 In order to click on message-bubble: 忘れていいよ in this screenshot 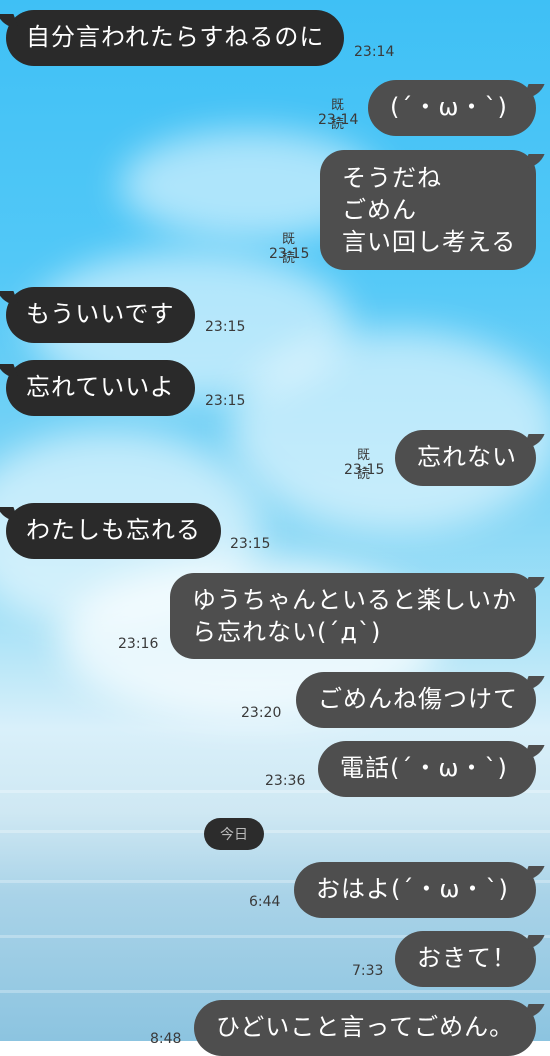, I will do `click(97, 388)`.